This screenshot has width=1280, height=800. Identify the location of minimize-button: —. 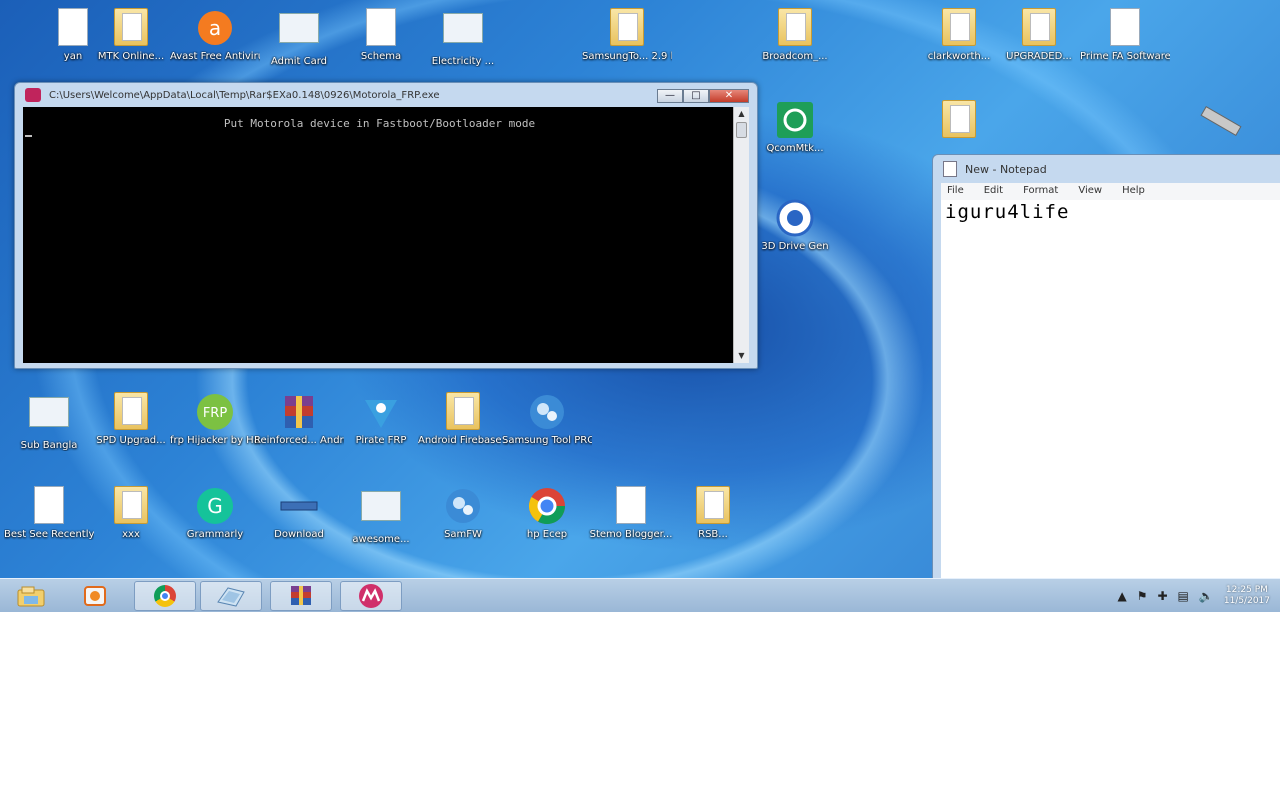
(670, 96).